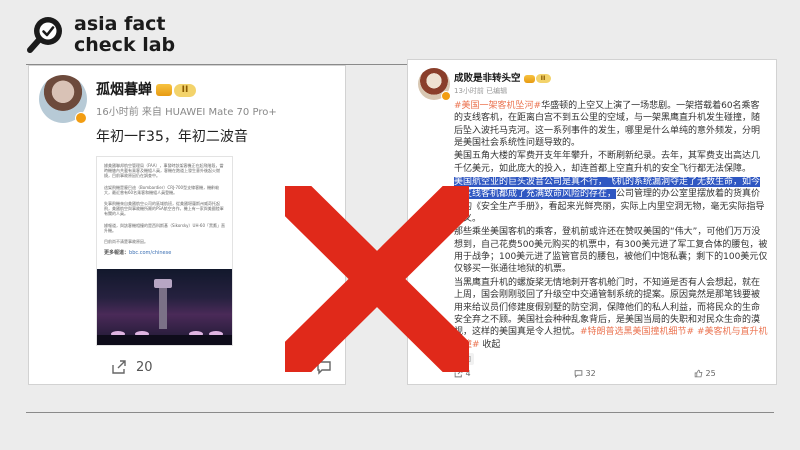 The width and height of the screenshot is (800, 450). I want to click on airport-photo, so click(164, 307).